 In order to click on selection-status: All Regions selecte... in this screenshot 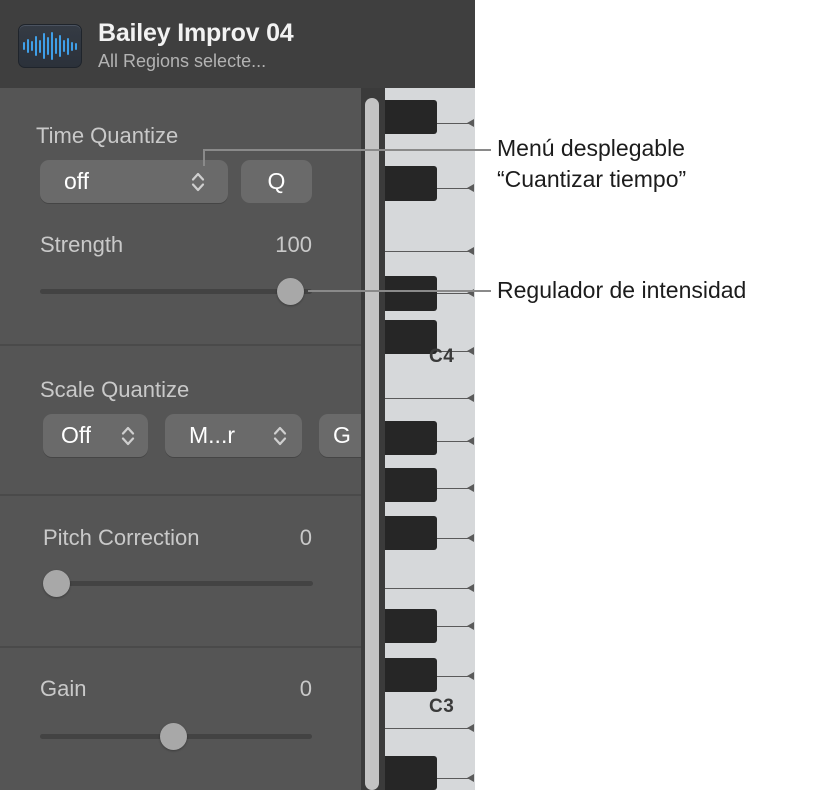, I will do `click(182, 61)`.